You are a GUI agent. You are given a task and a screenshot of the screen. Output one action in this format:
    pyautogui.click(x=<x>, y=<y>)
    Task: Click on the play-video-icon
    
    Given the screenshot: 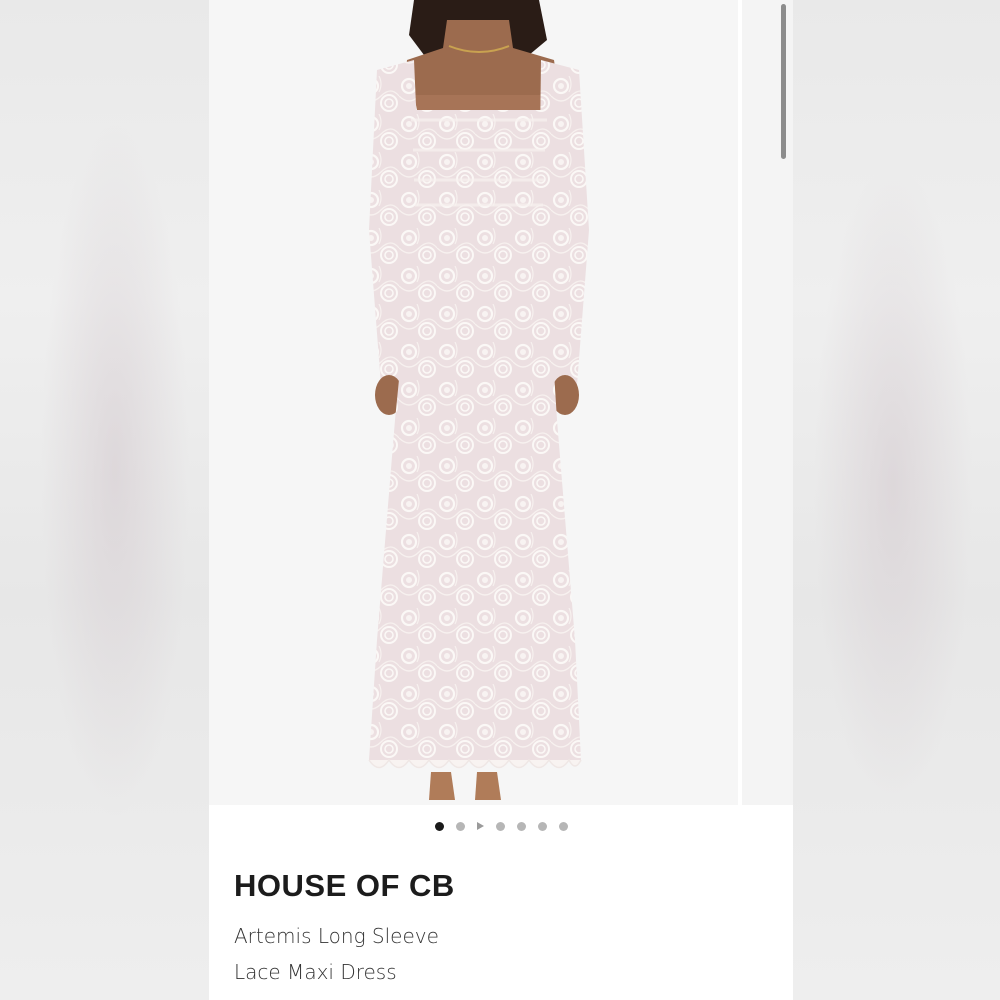 What is the action you would take?
    pyautogui.click(x=480, y=826)
    